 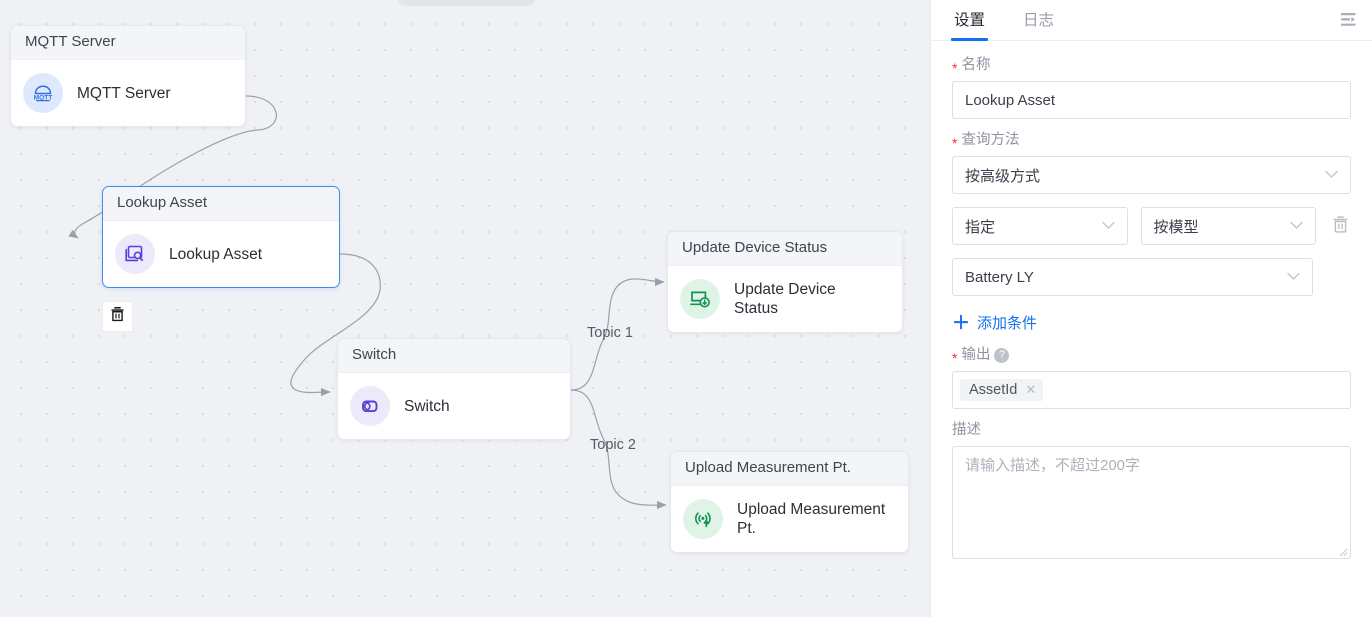 What do you see at coordinates (1151, 390) in the screenshot?
I see `output-tags-input: AssetId ✕` at bounding box center [1151, 390].